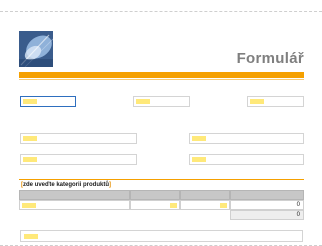 Image resolution: width=322 pixels, height=246 pixels. I want to click on table-header-row, so click(161, 195).